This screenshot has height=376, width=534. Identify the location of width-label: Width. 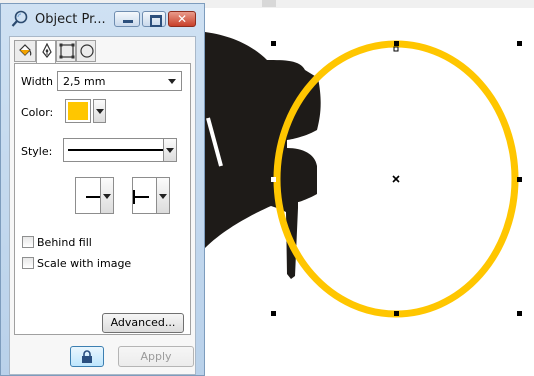
(37, 81).